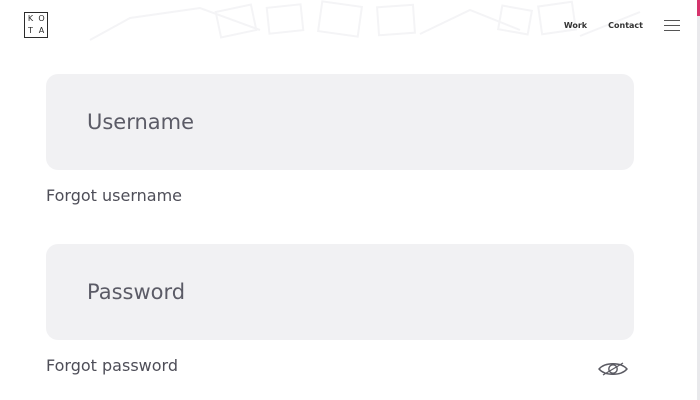 The image size is (700, 400). What do you see at coordinates (114, 195) in the screenshot?
I see `forgot-username-link: Forgot username` at bounding box center [114, 195].